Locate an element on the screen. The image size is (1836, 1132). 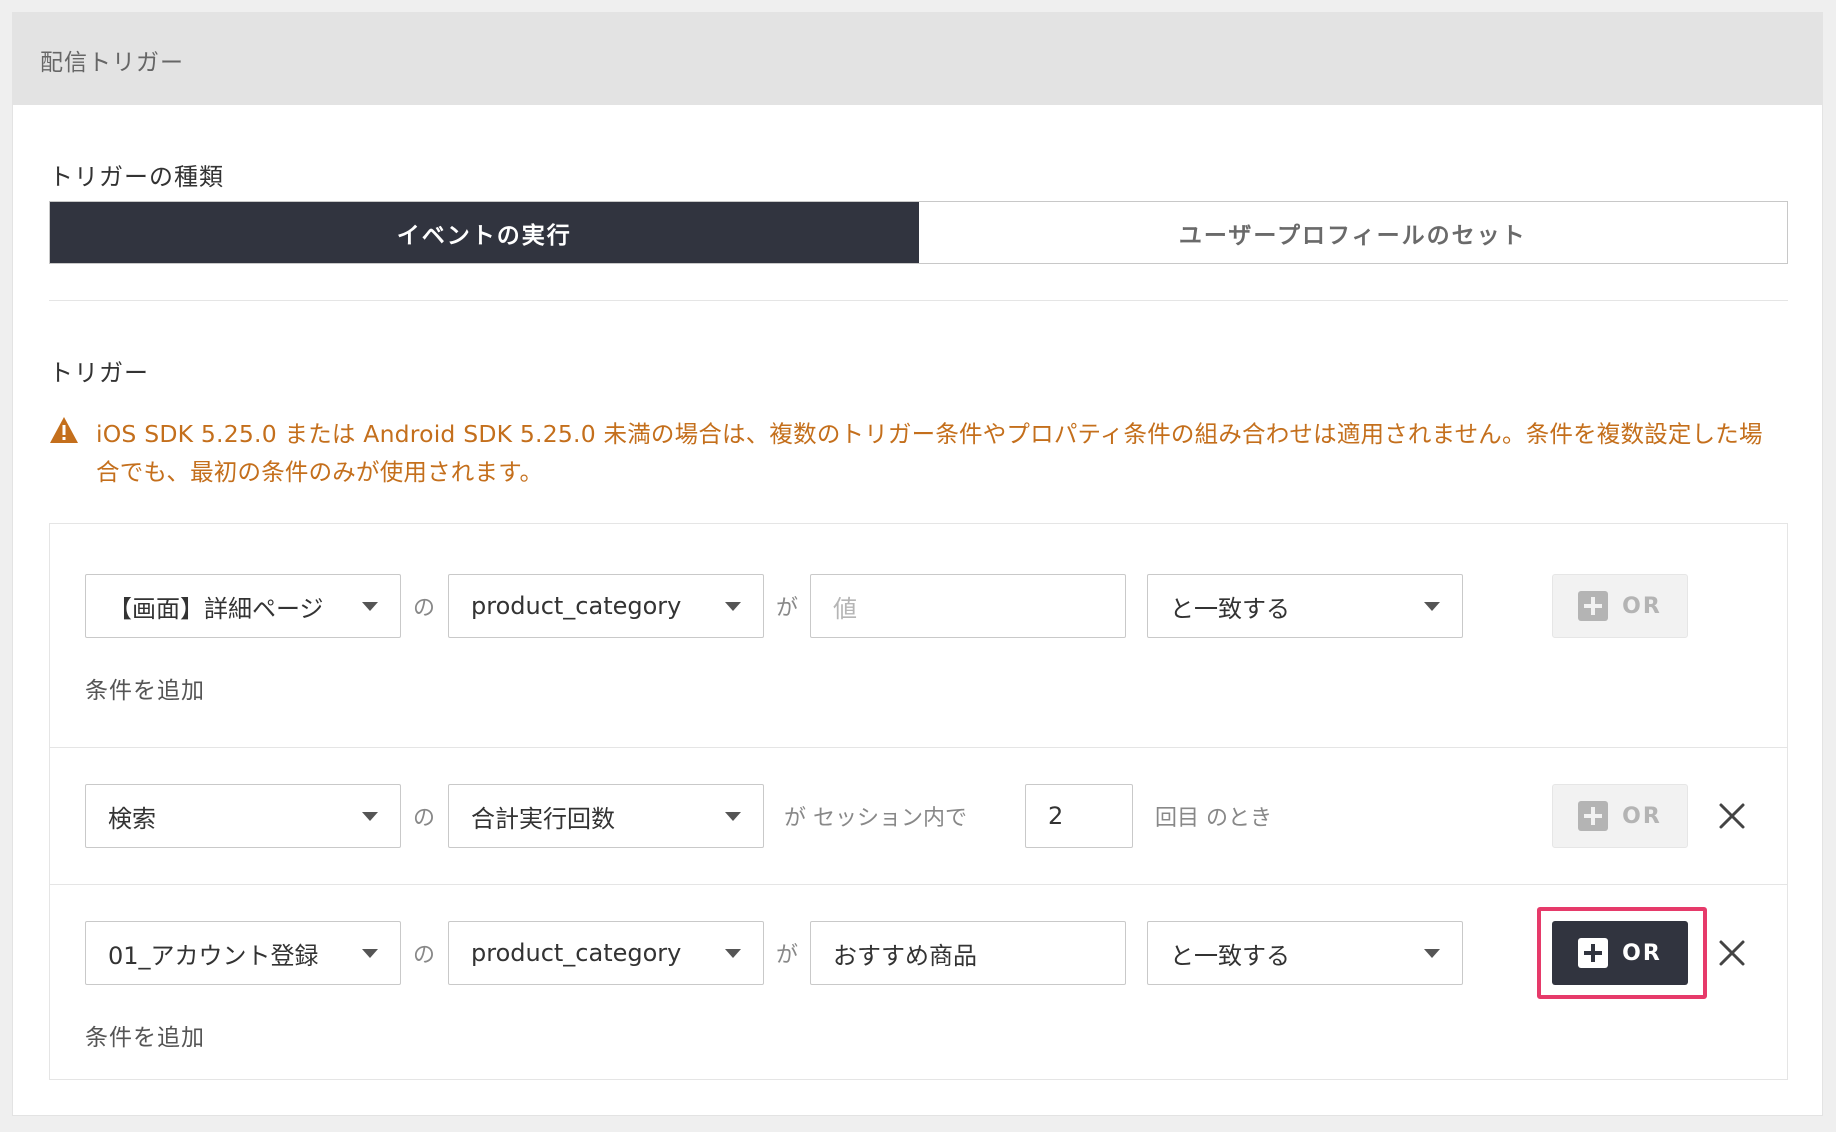
section-divider is located at coordinates (918, 300).